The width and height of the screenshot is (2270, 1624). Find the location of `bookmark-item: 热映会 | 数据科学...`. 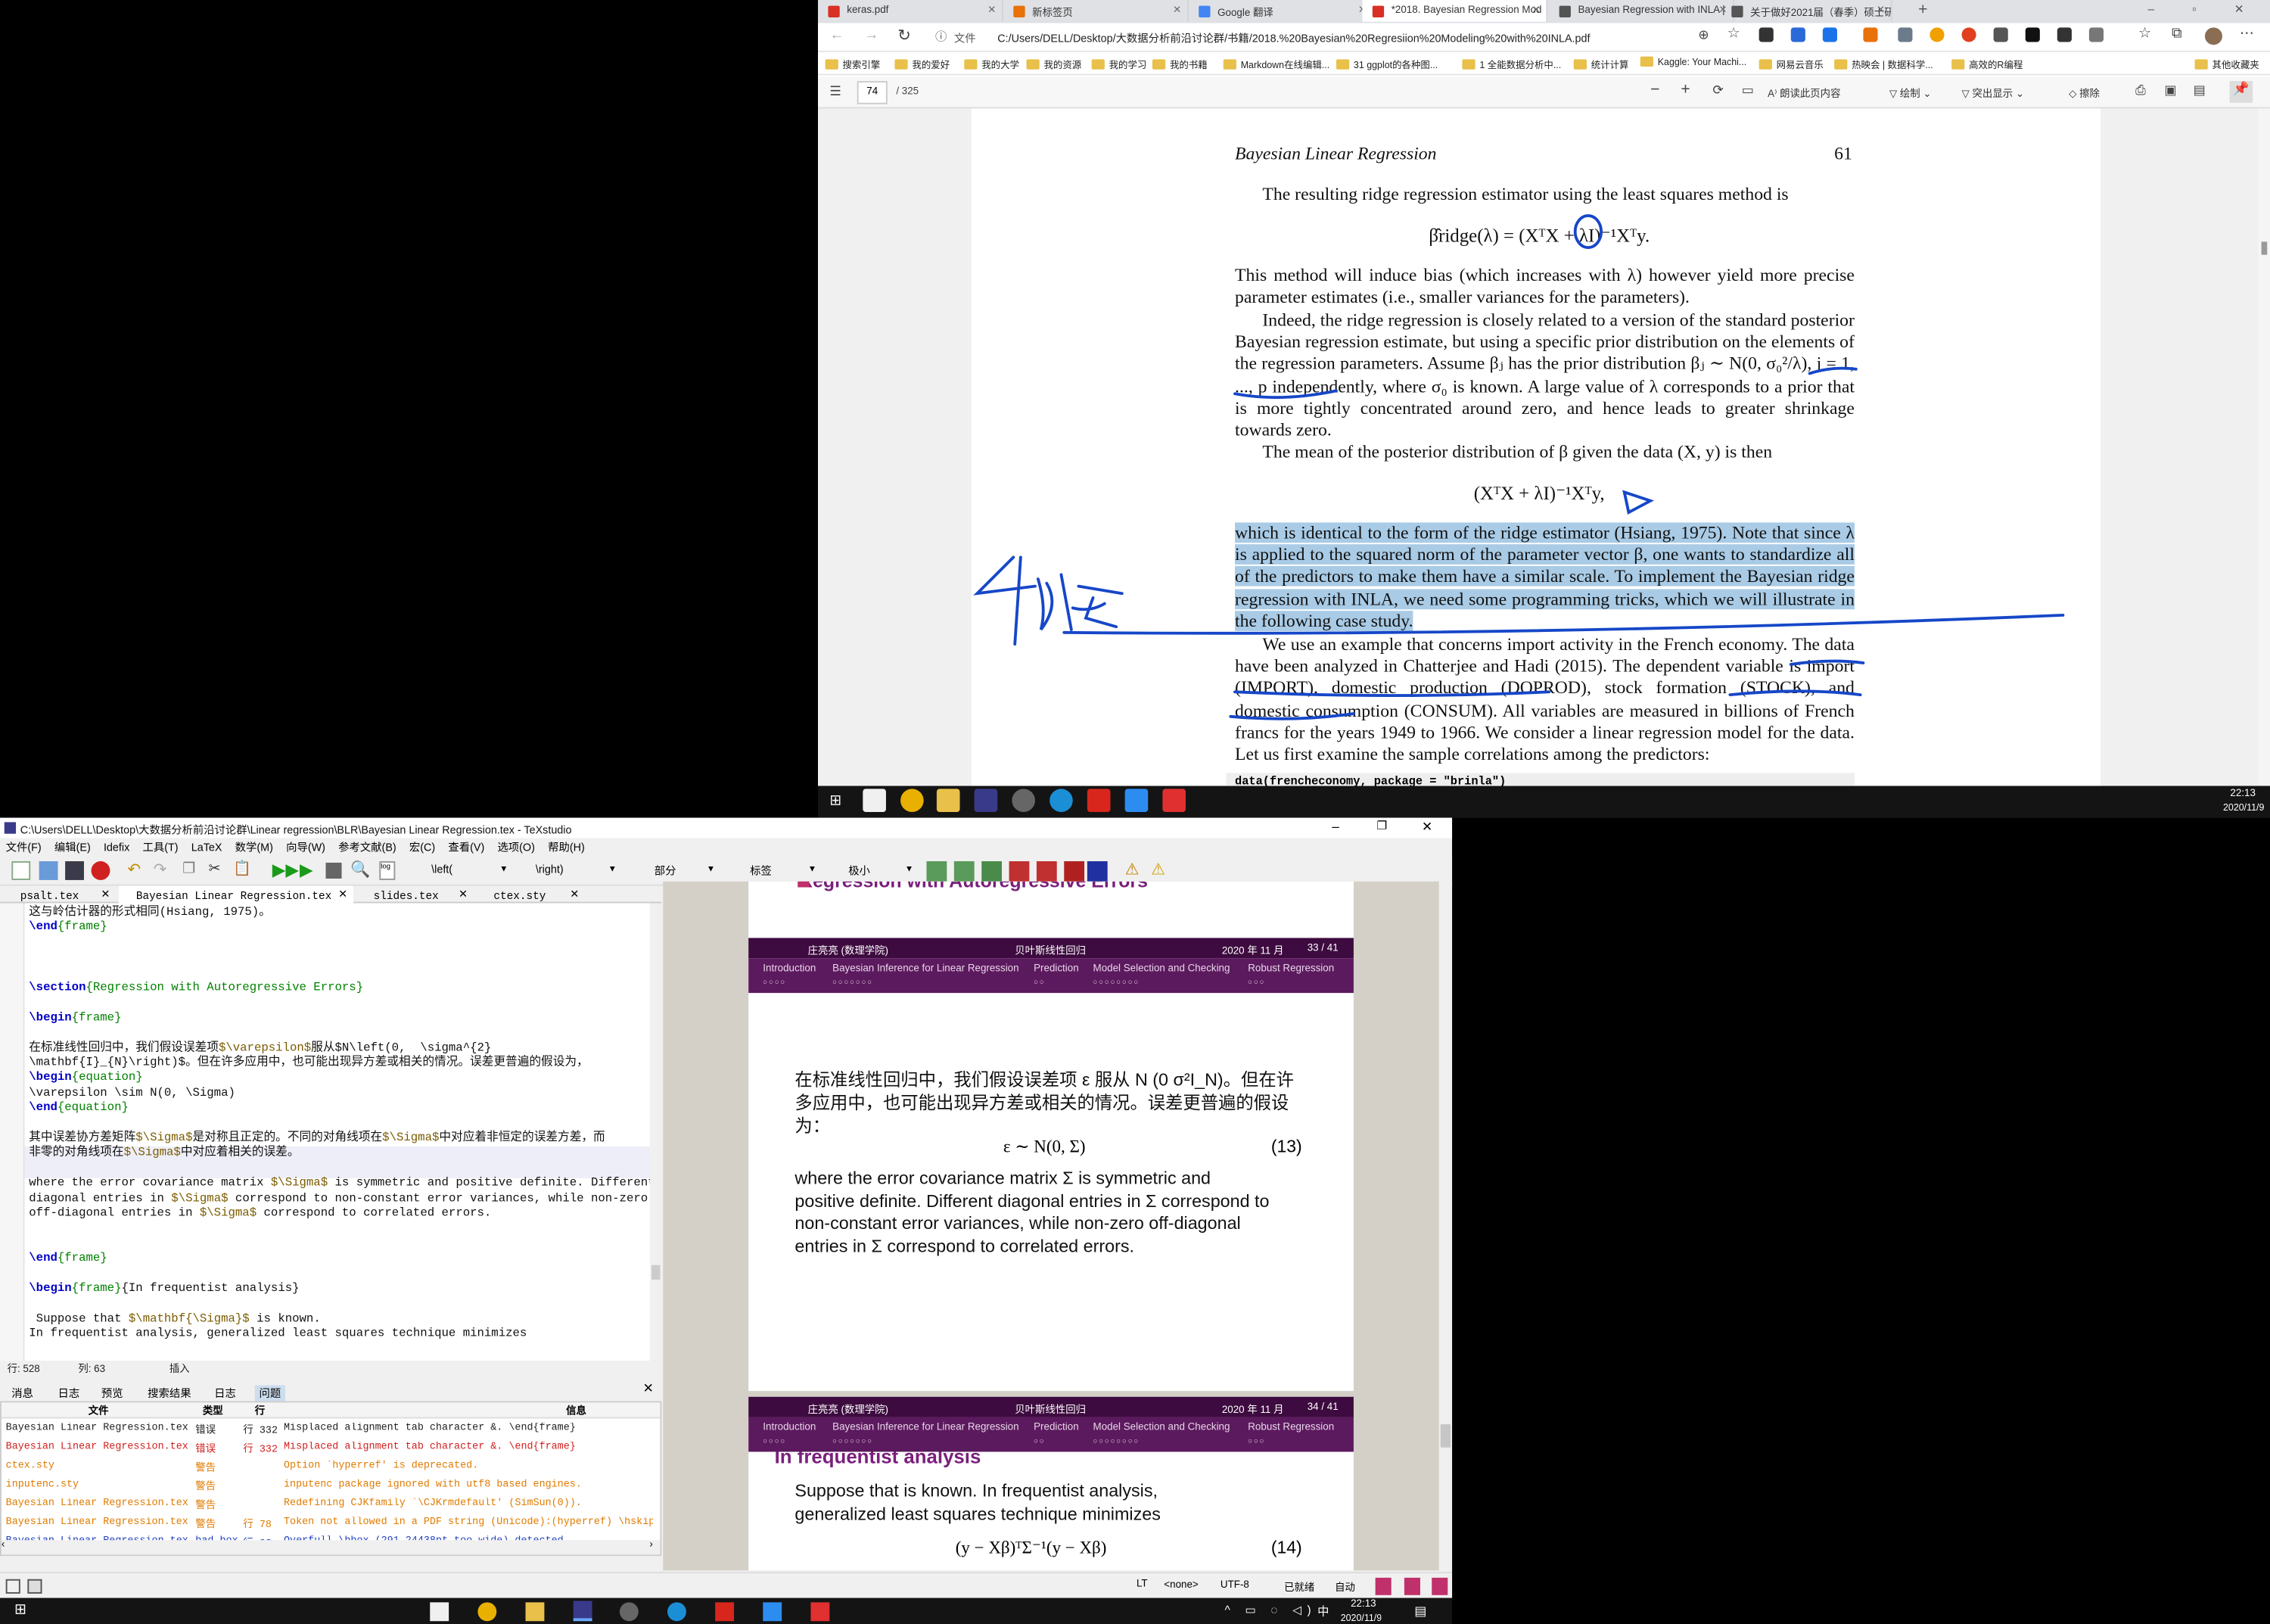

bookmark-item: 热映会 | 数据科学... is located at coordinates (1884, 64).